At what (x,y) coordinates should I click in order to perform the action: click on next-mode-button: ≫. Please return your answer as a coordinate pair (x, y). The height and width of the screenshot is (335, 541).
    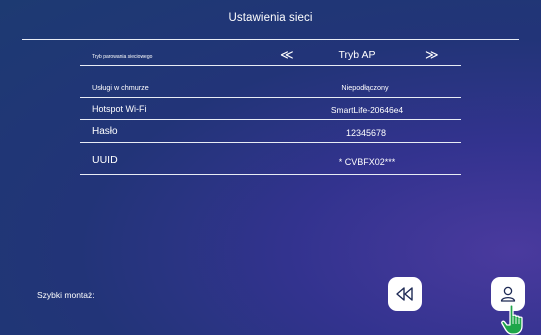
    Looking at the image, I should click on (432, 55).